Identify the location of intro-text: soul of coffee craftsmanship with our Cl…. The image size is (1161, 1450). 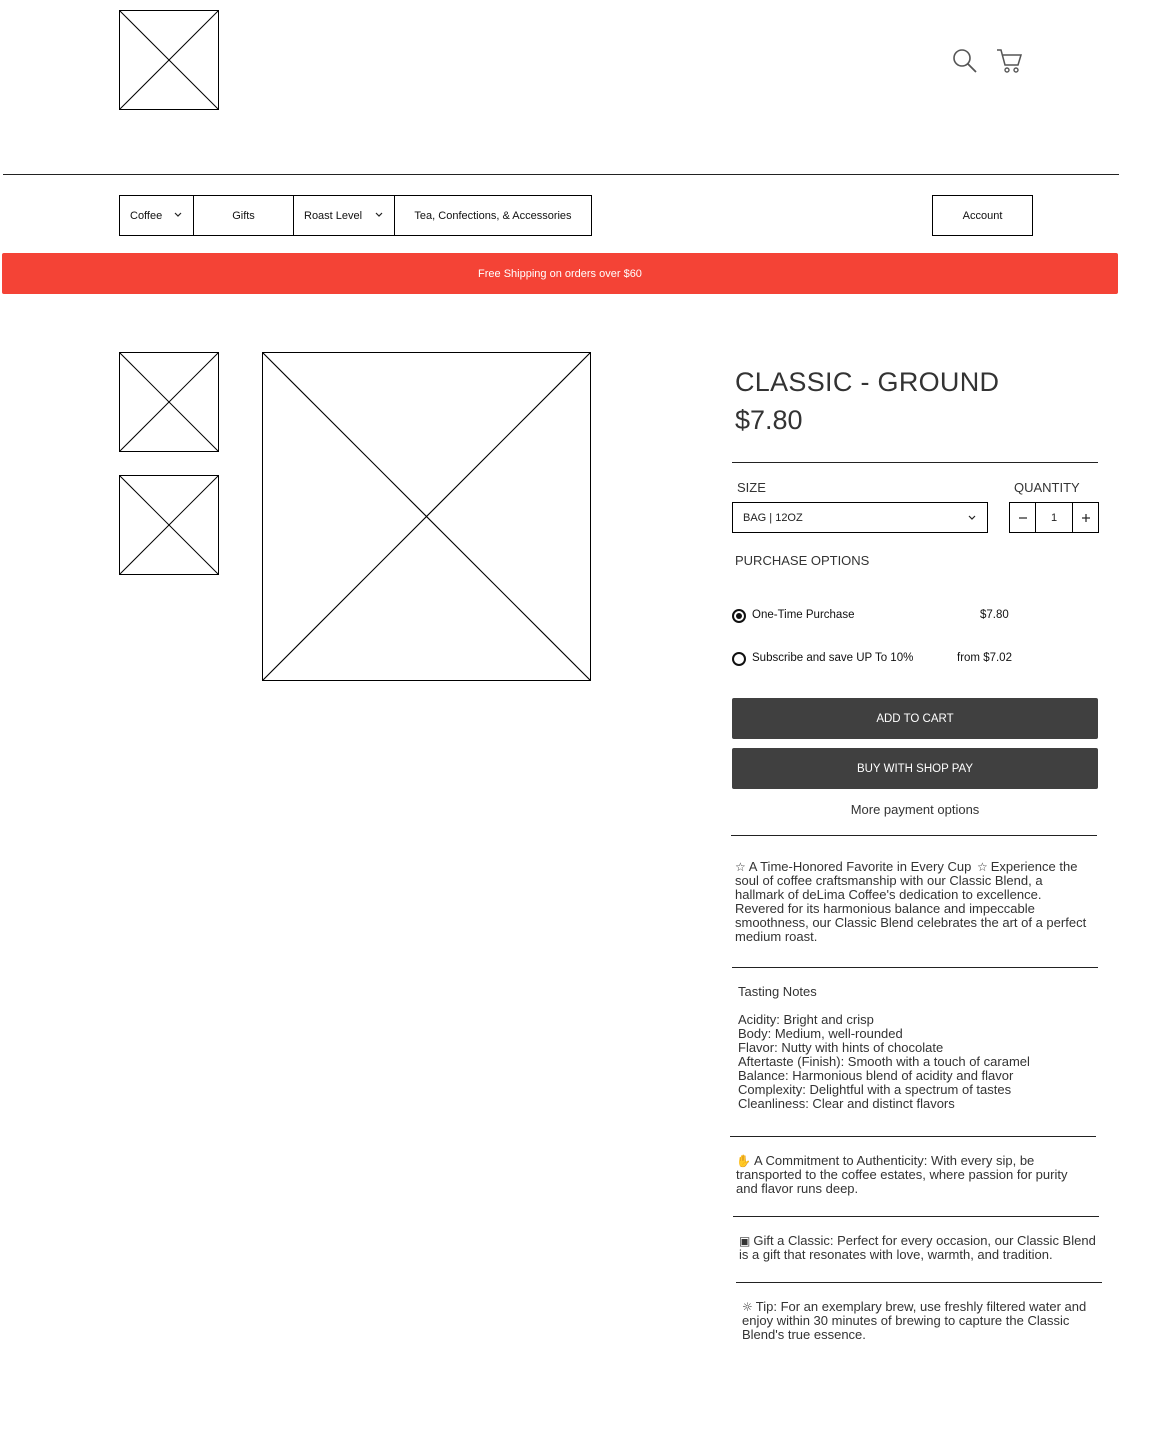
(889, 880).